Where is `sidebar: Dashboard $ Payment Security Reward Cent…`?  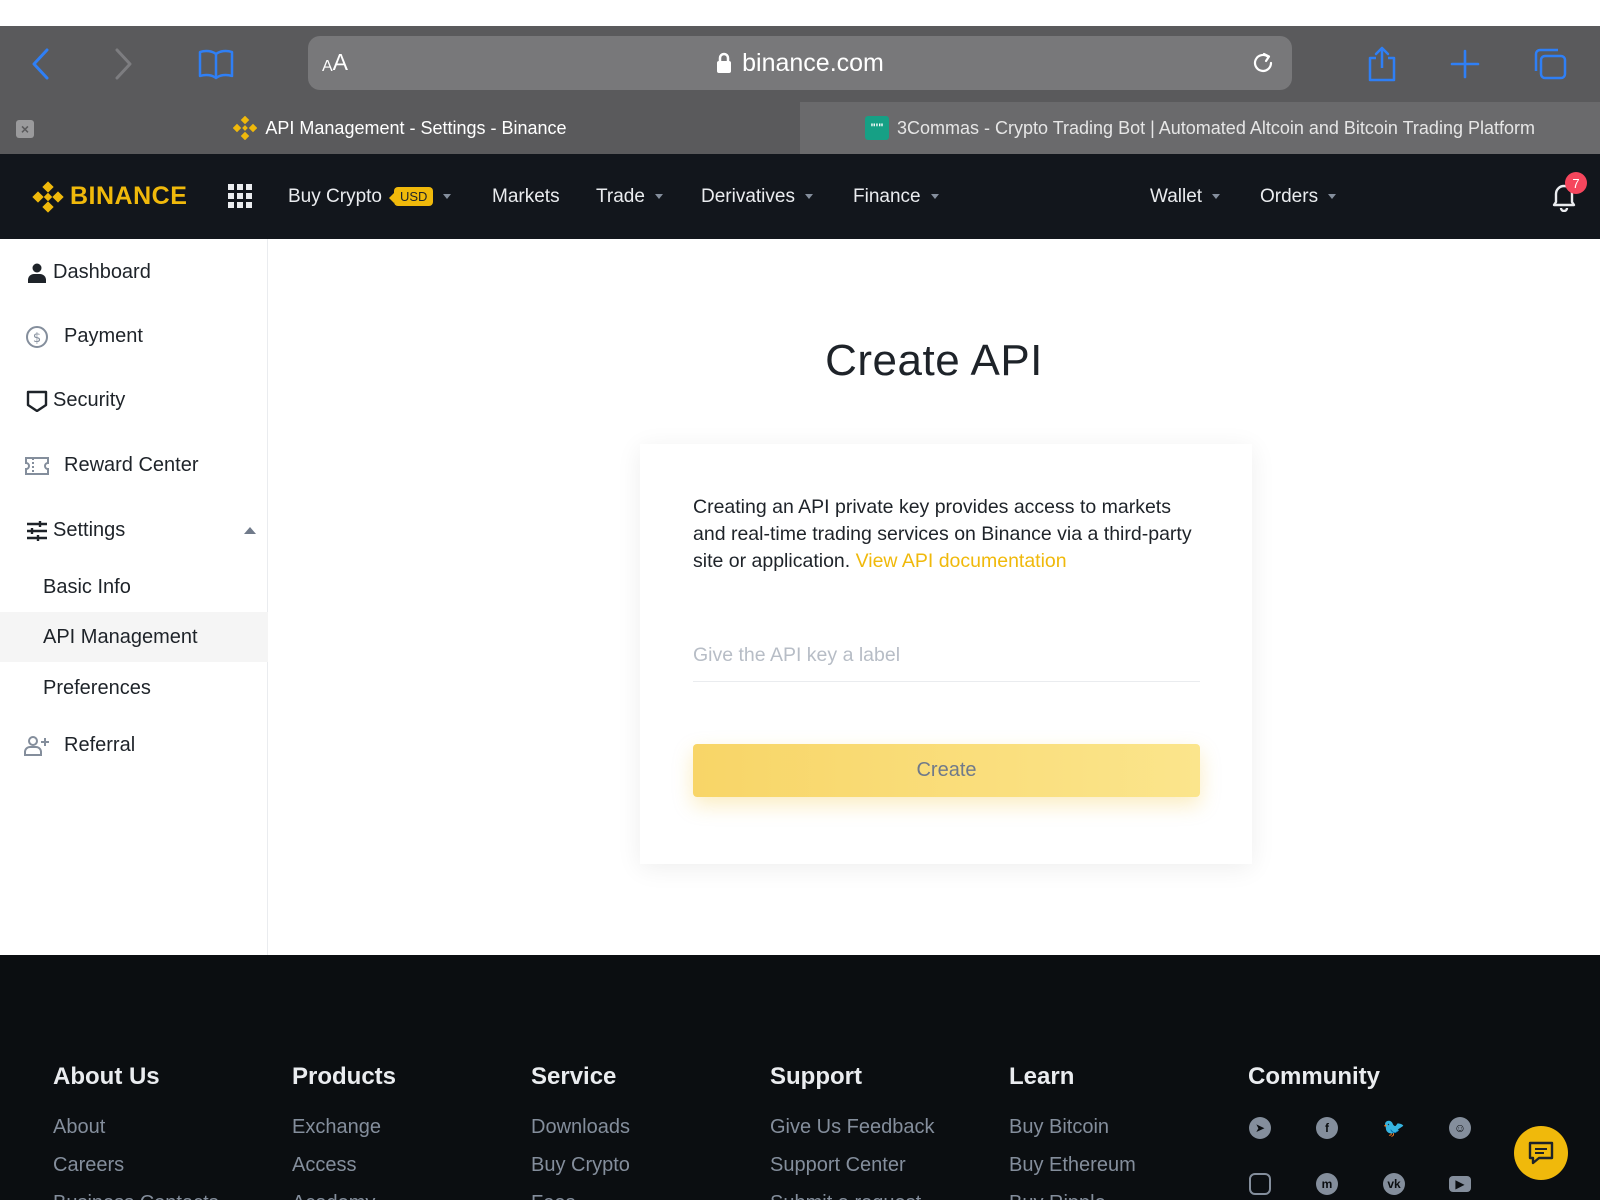 sidebar: Dashboard $ Payment Security Reward Cent… is located at coordinates (134, 597).